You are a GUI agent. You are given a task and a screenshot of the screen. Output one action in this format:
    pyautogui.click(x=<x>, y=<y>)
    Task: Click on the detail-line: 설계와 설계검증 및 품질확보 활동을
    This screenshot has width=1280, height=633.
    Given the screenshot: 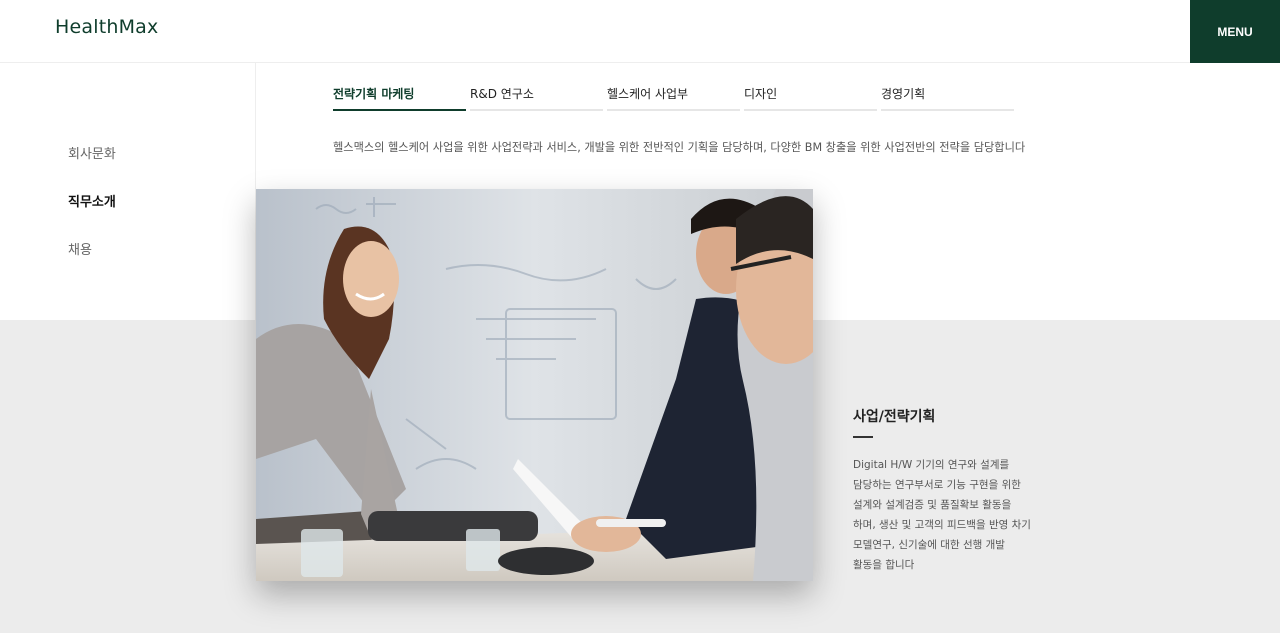 What is the action you would take?
    pyautogui.click(x=932, y=505)
    